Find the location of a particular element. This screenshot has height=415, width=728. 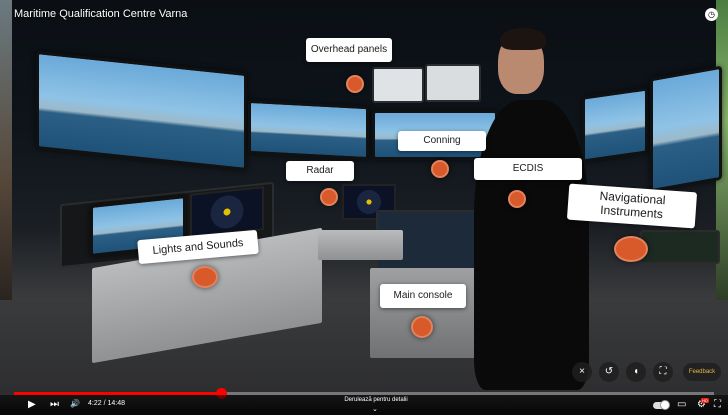

hotspot-navigational-instruments is located at coordinates (631, 249).